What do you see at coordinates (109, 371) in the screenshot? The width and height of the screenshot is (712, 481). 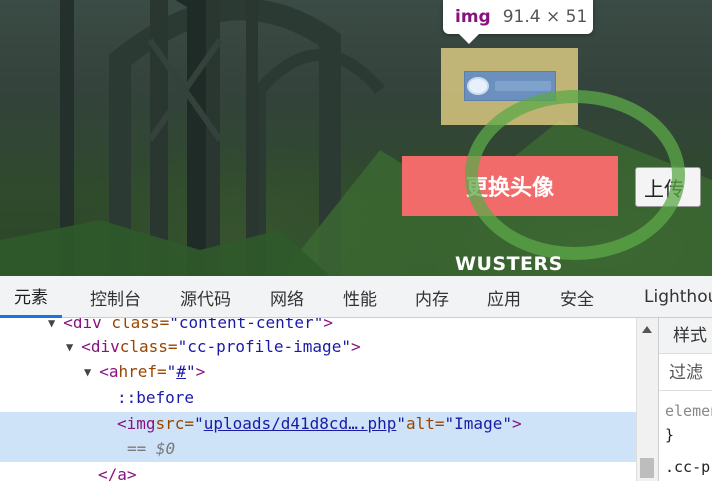 I see `tag-open: <a` at bounding box center [109, 371].